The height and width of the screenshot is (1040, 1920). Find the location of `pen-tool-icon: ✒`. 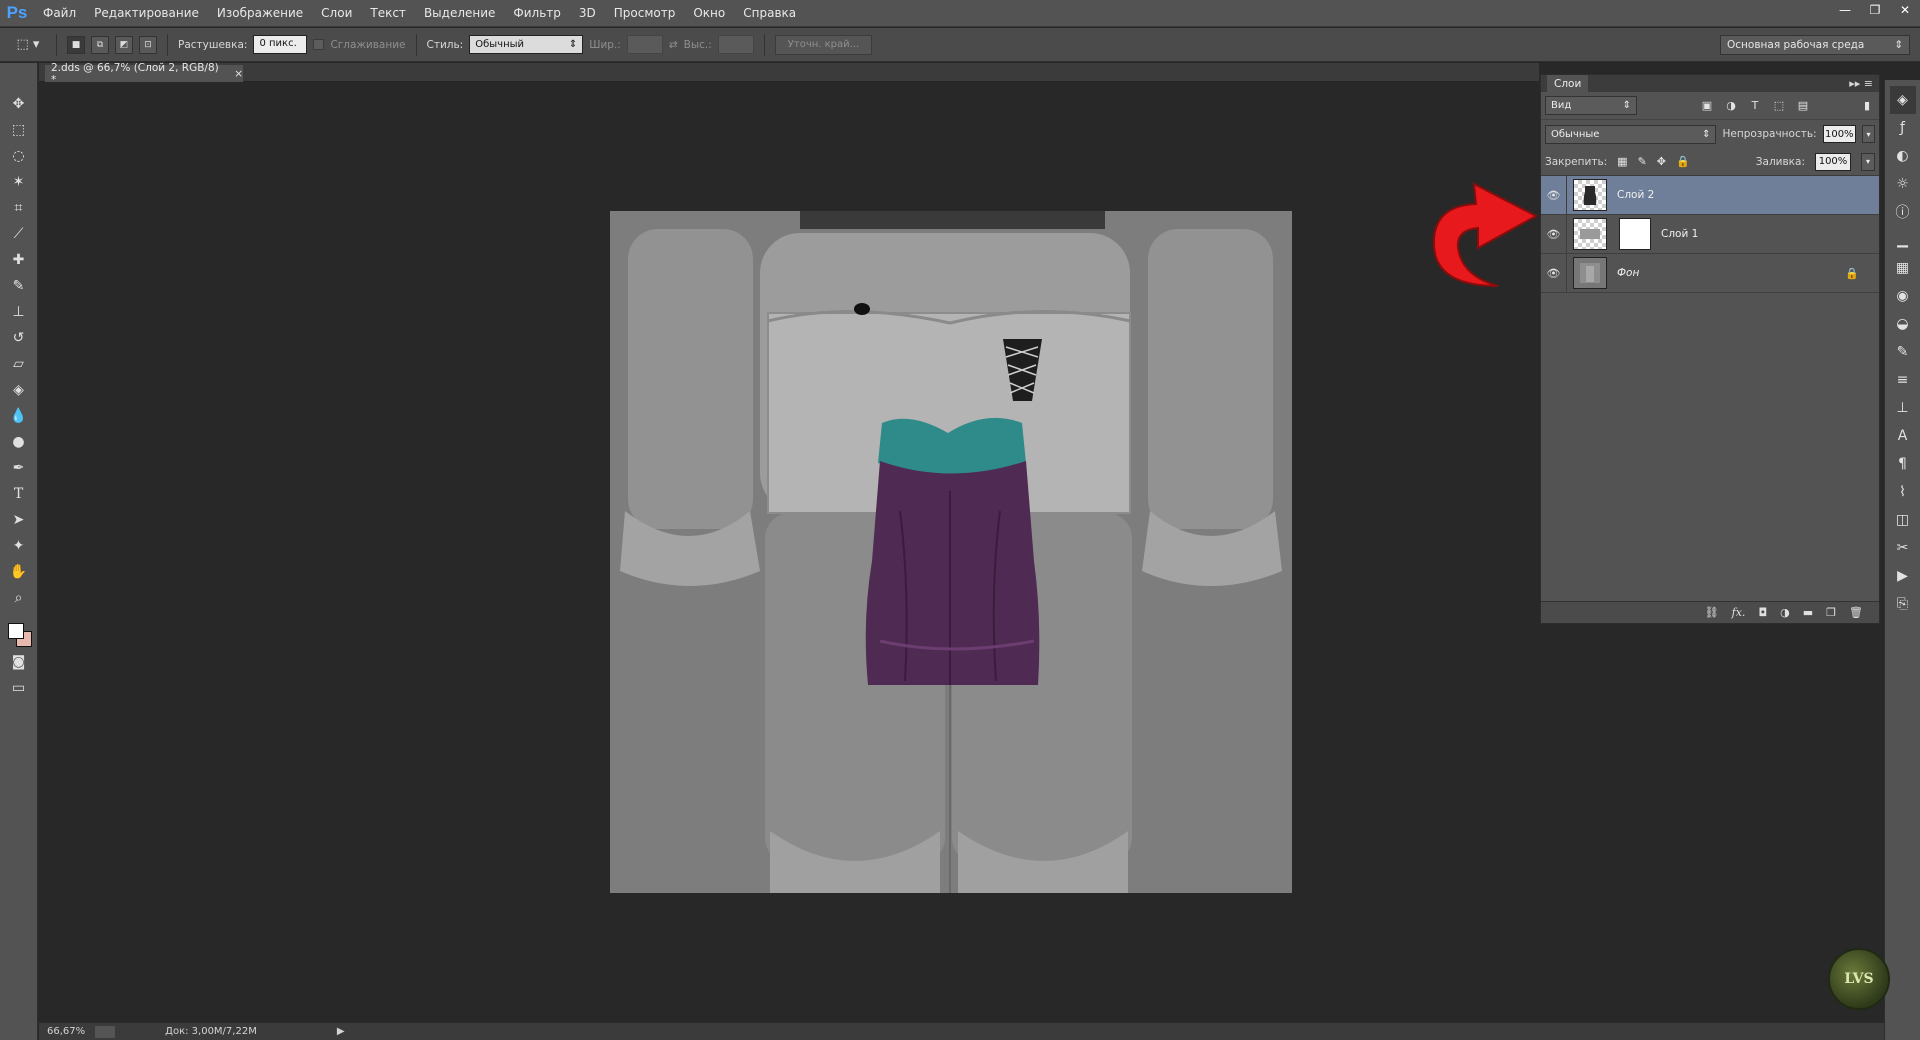

pen-tool-icon: ✒ is located at coordinates (19, 468).